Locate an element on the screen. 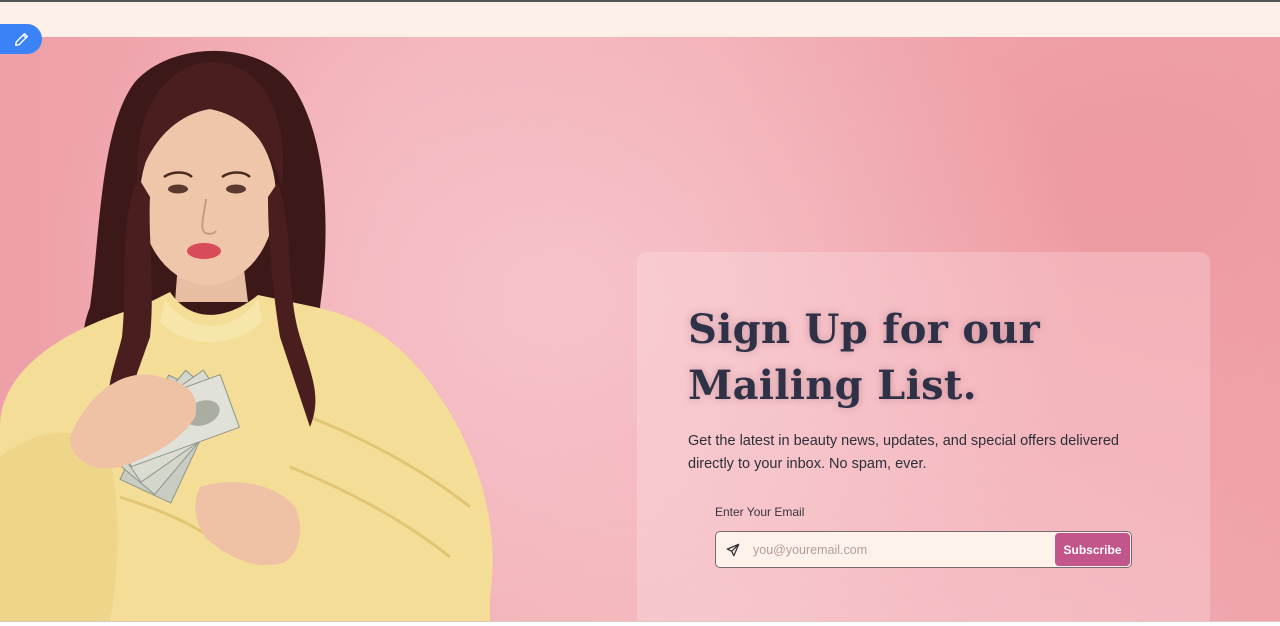 The width and height of the screenshot is (1280, 626). pencil-icon is located at coordinates (21, 39).